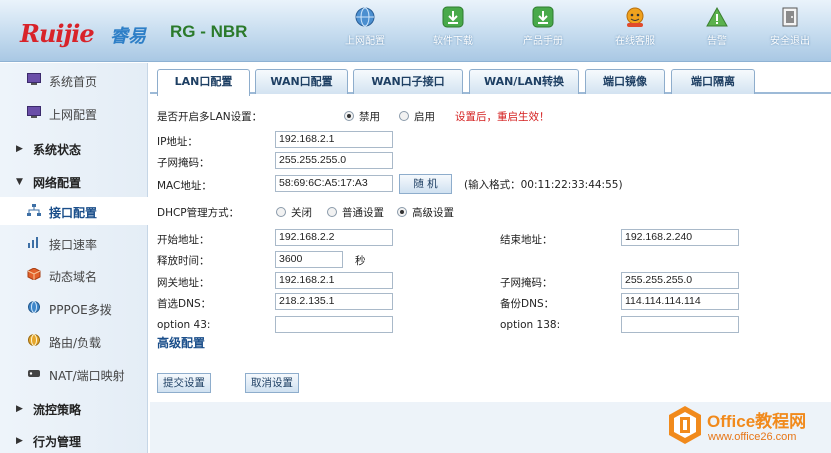 The image size is (831, 453). Describe the element at coordinates (543, 41) in the screenshot. I see `nav-label: 产品手册` at that location.